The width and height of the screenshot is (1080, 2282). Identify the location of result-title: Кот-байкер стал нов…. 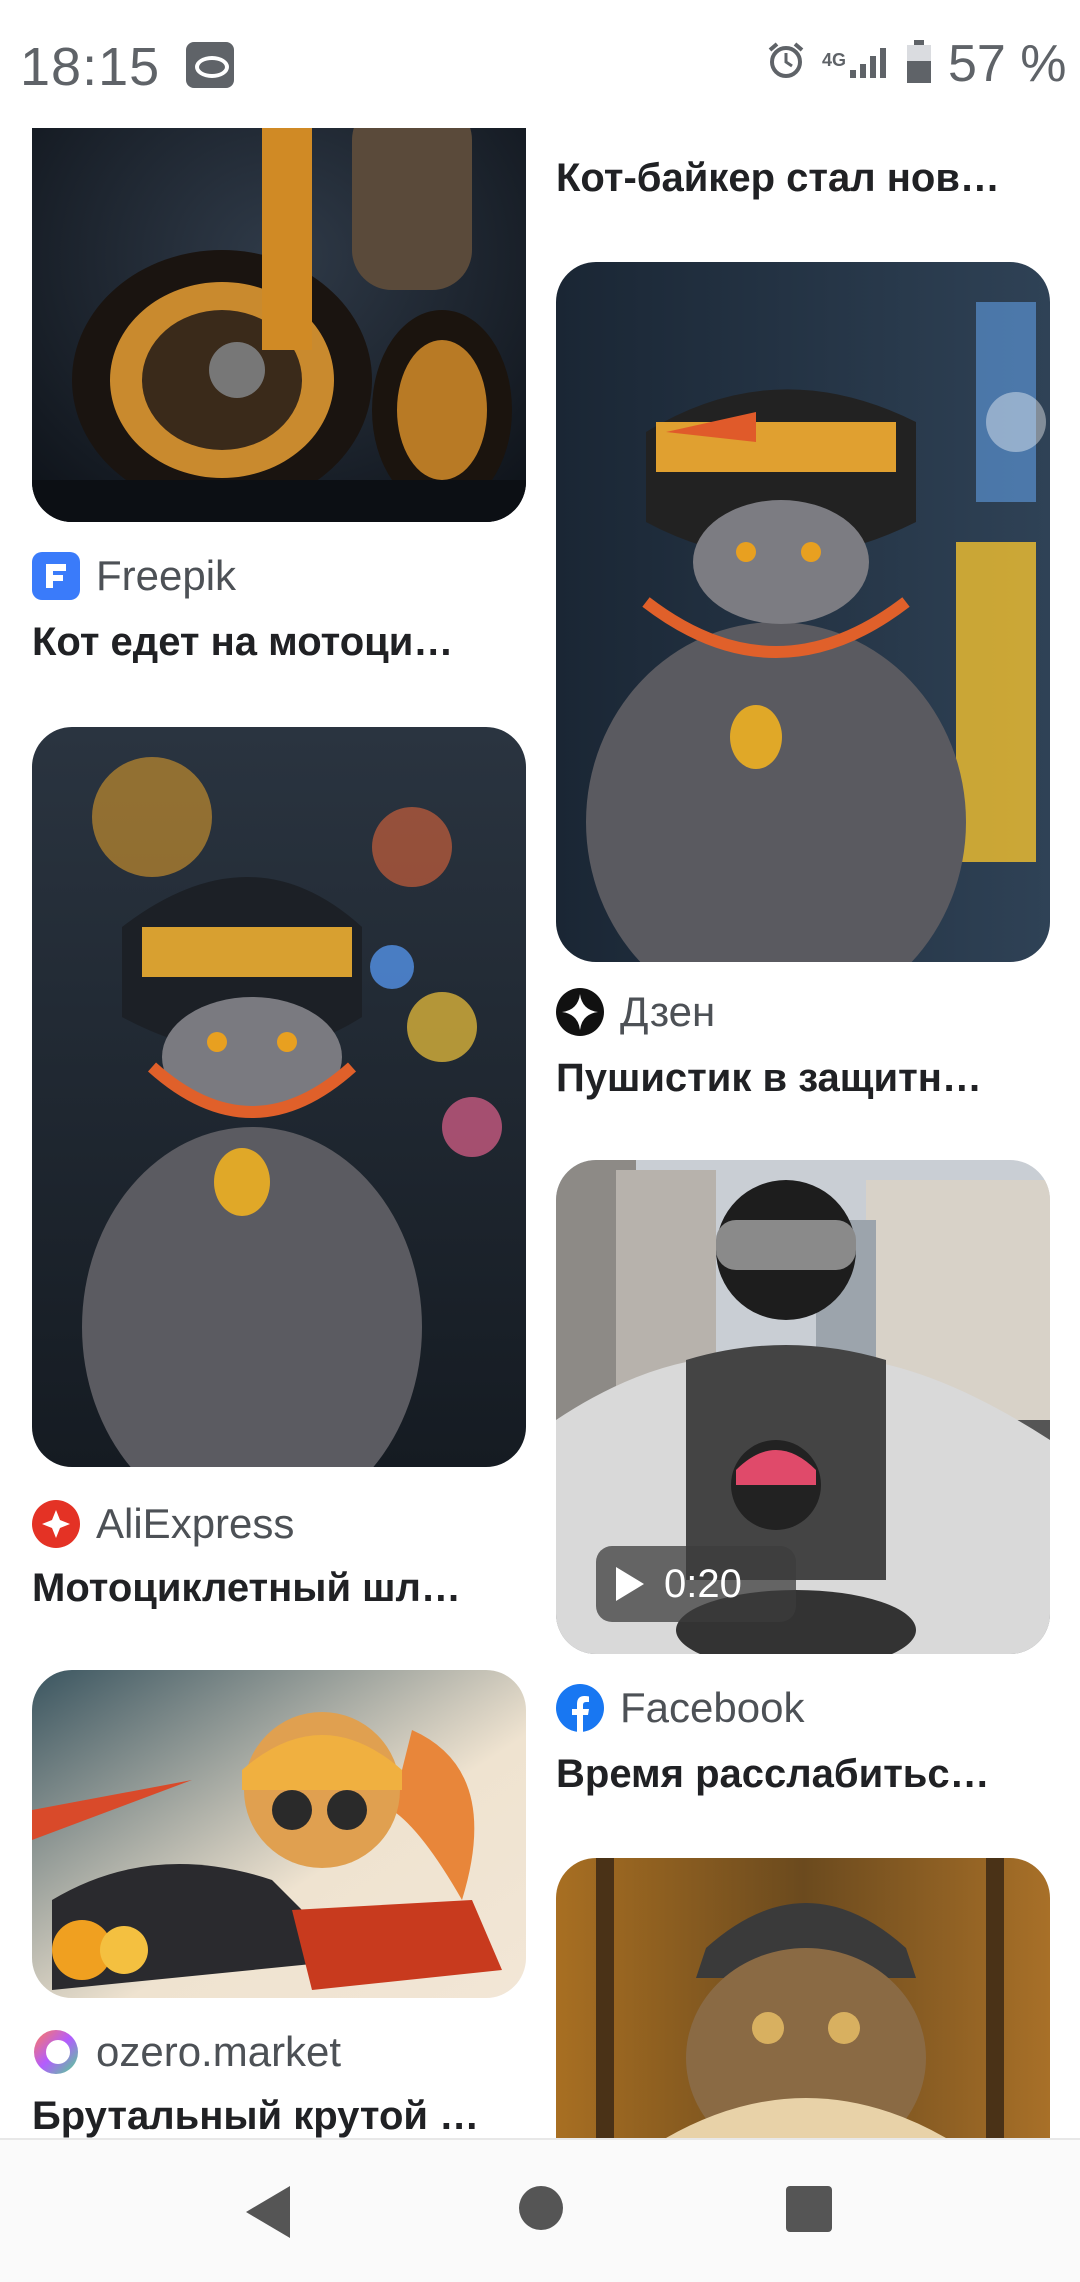
(778, 178).